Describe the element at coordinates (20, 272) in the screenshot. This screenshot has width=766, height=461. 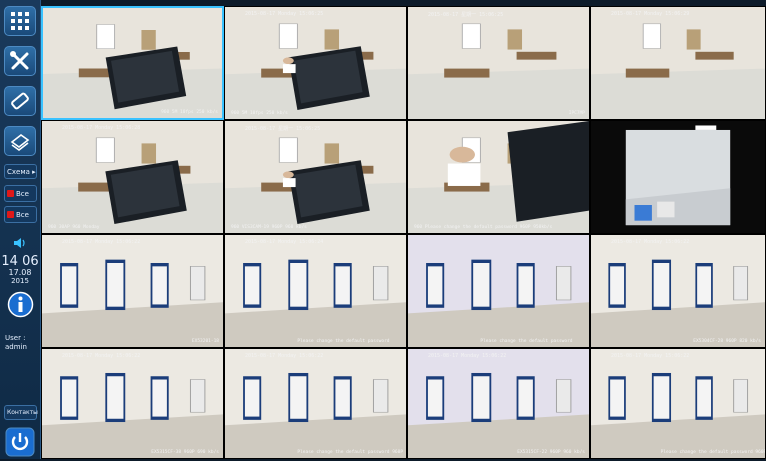
I see `clock-date: 17.08` at that location.